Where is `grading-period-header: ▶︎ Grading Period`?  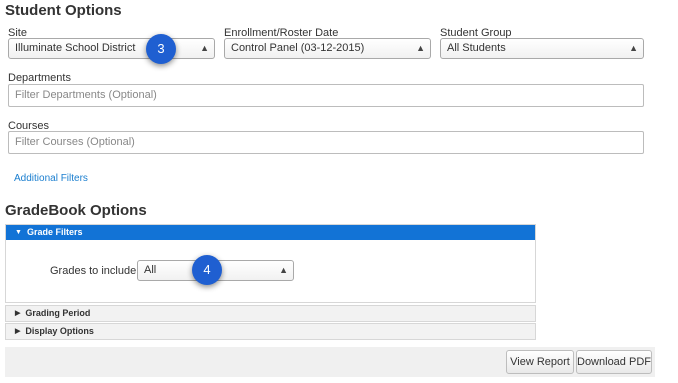 grading-period-header: ▶︎ Grading Period is located at coordinates (270, 313).